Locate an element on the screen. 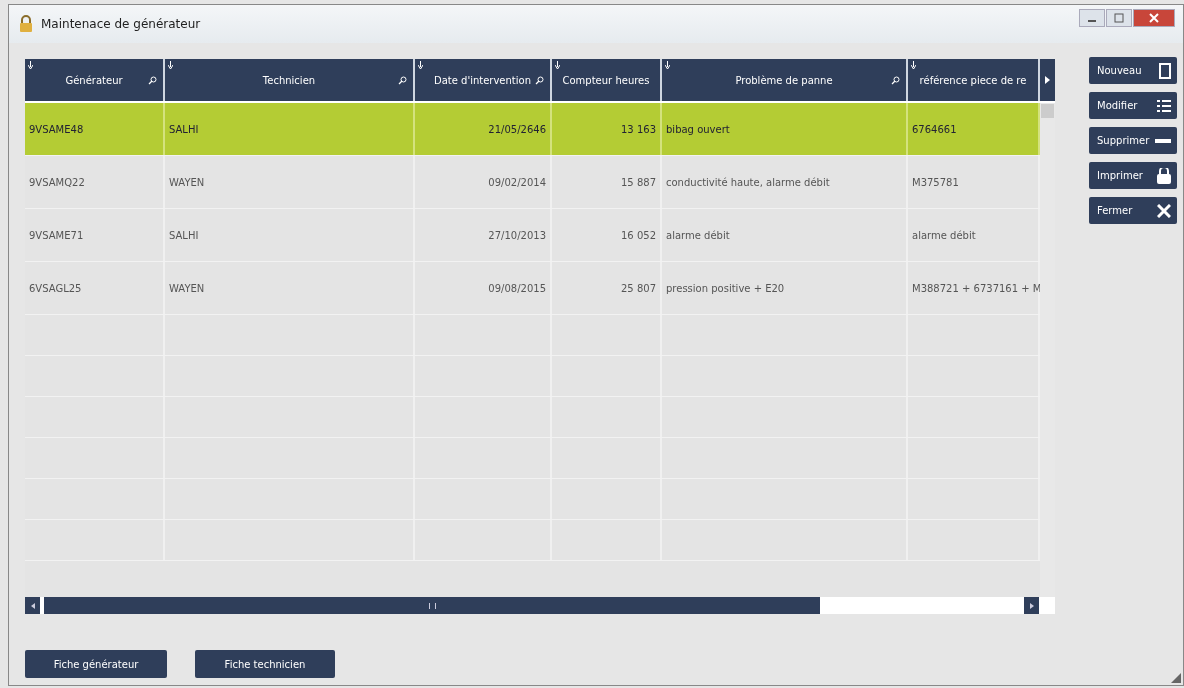 This screenshot has width=1184, height=688. table-cell: 21/05/2646 is located at coordinates (517, 129).